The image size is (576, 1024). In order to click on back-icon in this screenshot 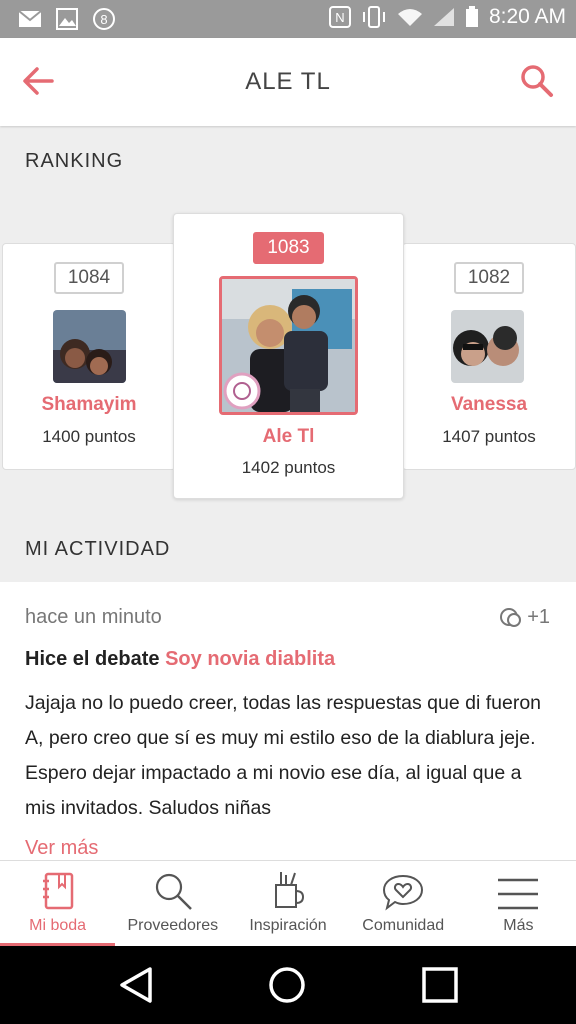, I will do `click(136, 985)`.